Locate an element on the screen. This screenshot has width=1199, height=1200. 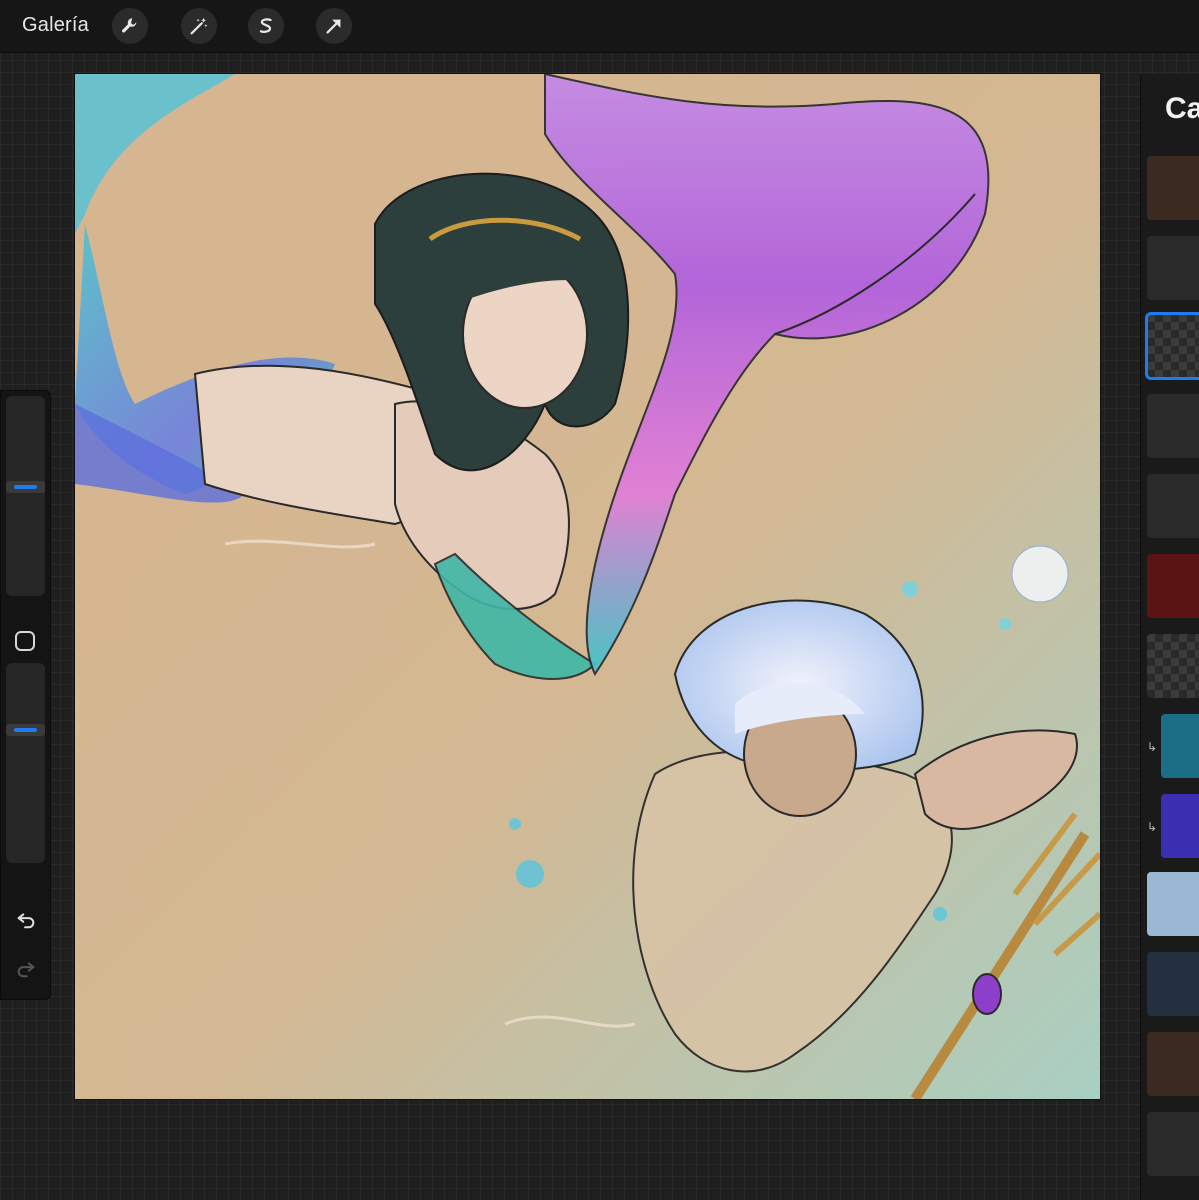
actions-wrench-button is located at coordinates (130, 26).